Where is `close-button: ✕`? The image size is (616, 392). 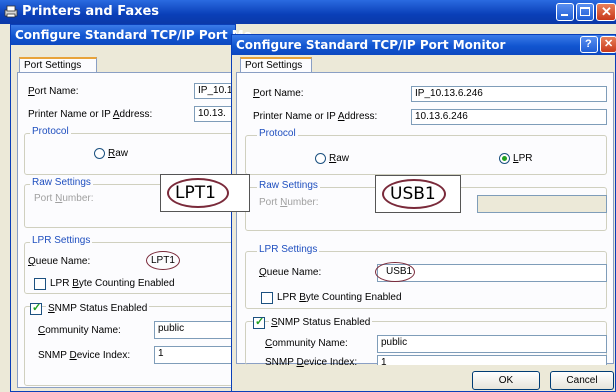 close-button: ✕ is located at coordinates (606, 12).